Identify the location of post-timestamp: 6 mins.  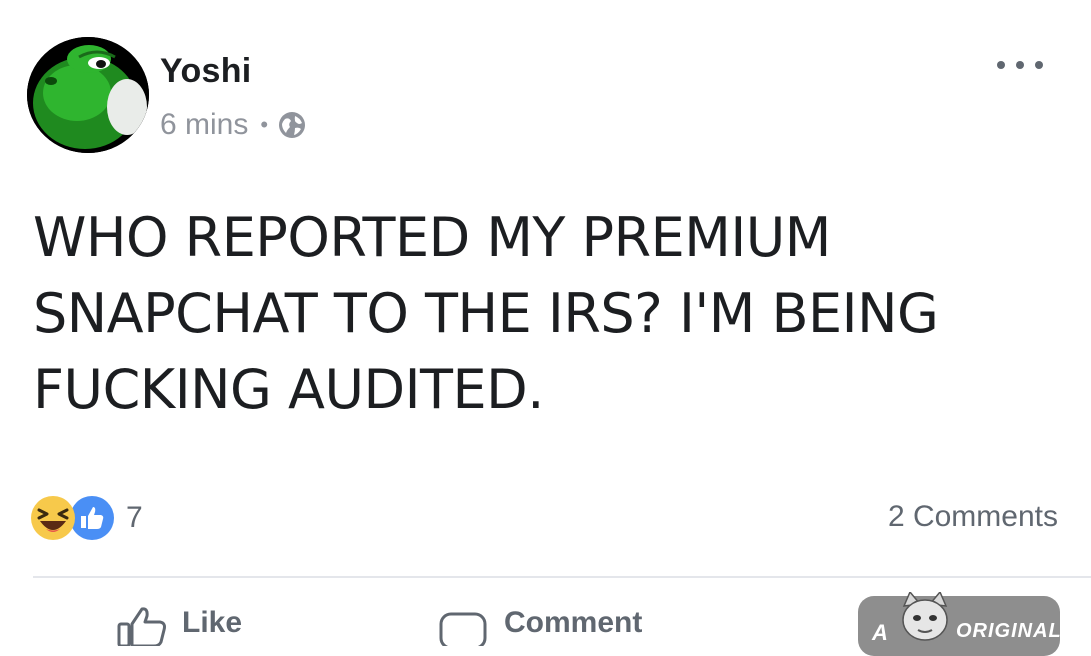
(204, 125).